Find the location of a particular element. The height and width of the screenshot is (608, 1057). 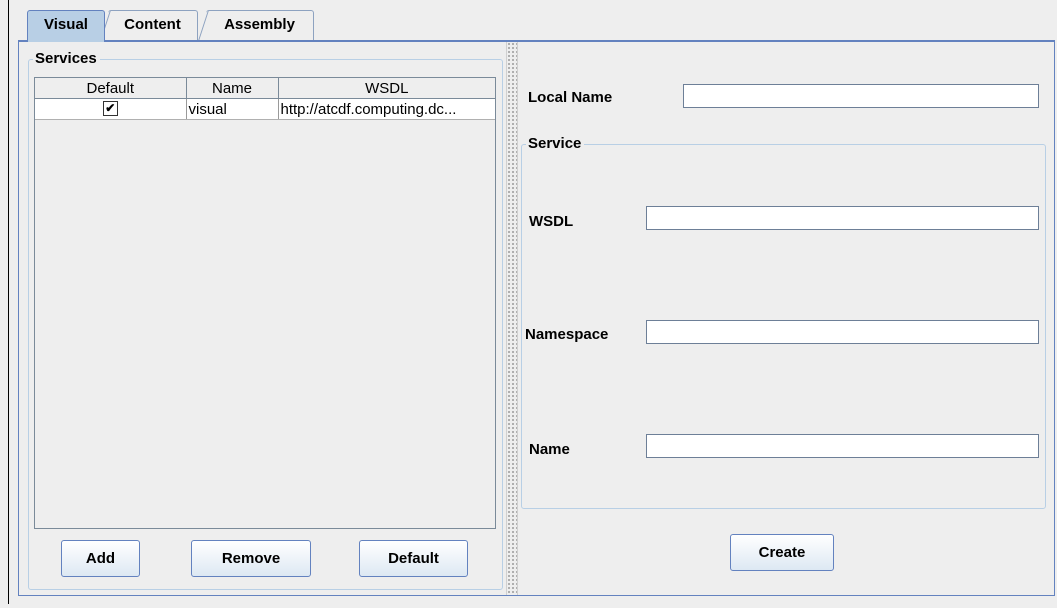

split-pane-divider is located at coordinates (512, 318).